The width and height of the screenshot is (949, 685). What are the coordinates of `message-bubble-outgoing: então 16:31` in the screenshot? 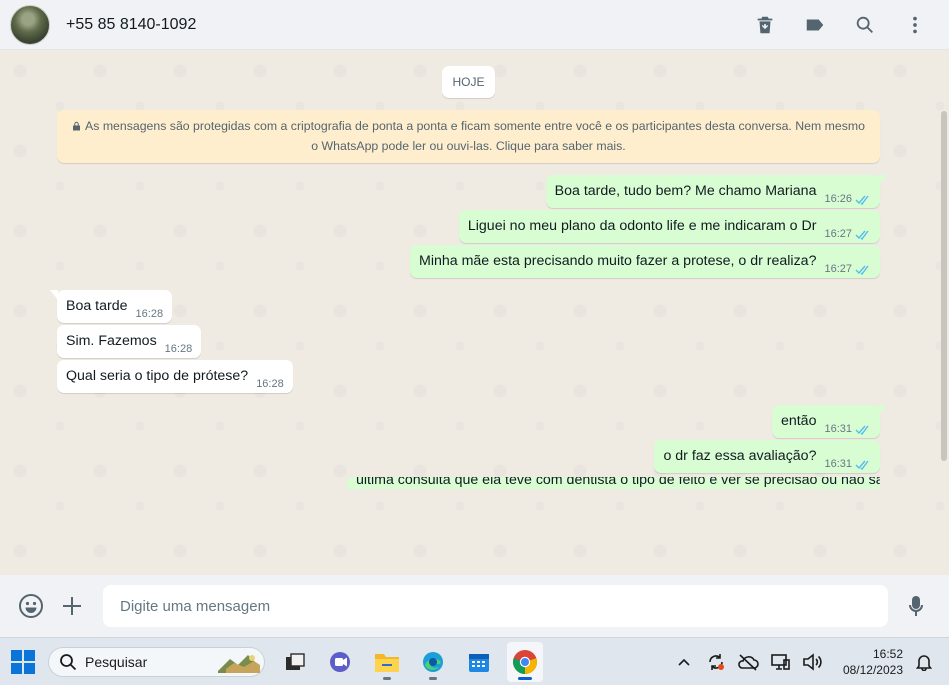 It's located at (829, 421).